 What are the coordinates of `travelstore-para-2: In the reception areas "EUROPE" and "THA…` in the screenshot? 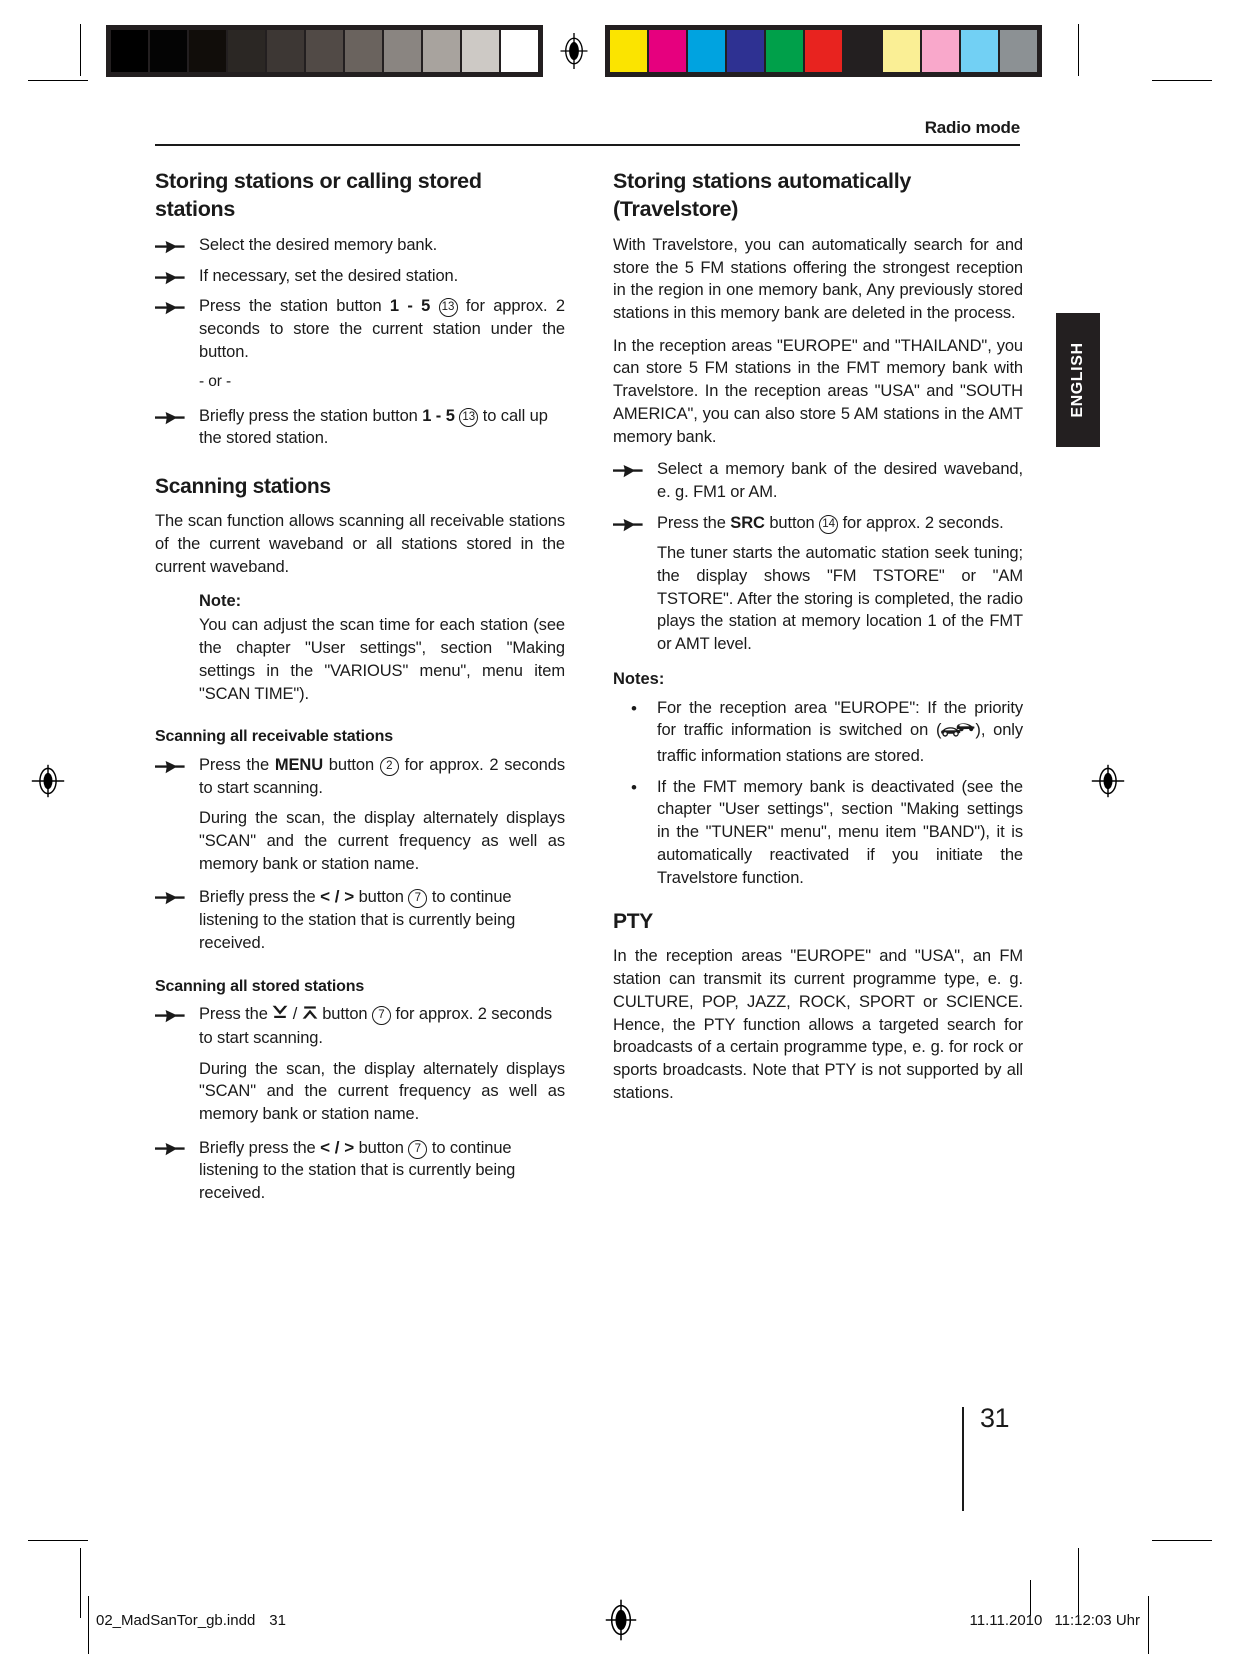 It's located at (818, 391).